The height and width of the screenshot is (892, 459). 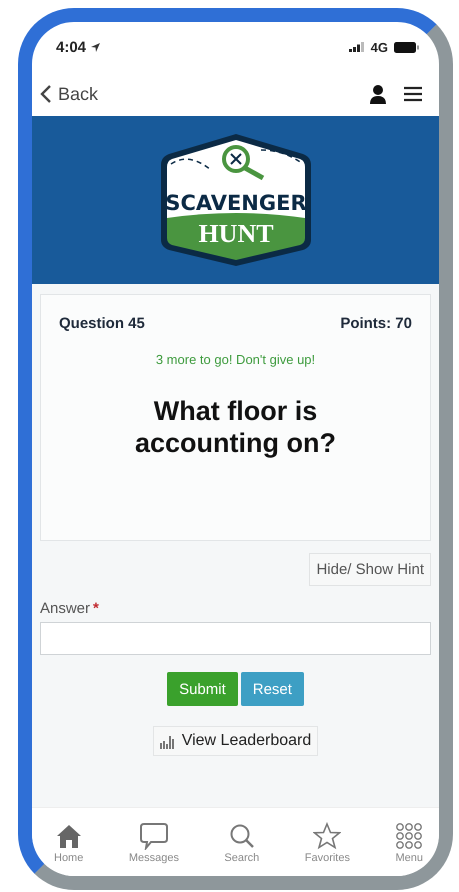 I want to click on tab-bar-item: Favorites, so click(x=327, y=842).